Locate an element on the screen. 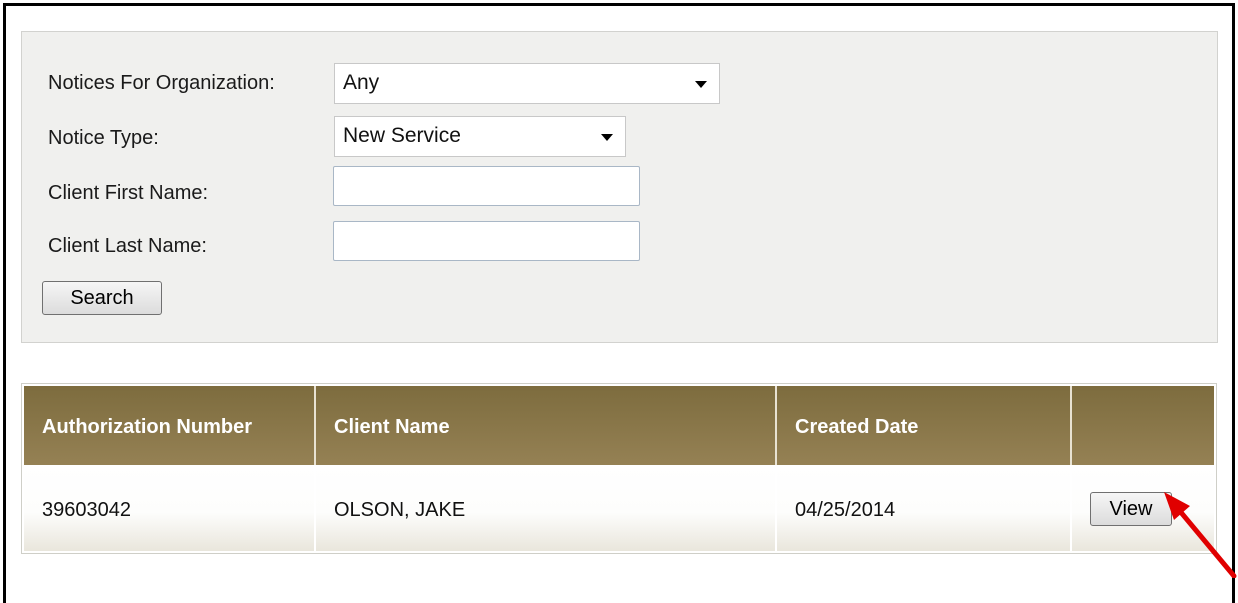 This screenshot has width=1238, height=603. organization-select-value: Any is located at coordinates (361, 82).